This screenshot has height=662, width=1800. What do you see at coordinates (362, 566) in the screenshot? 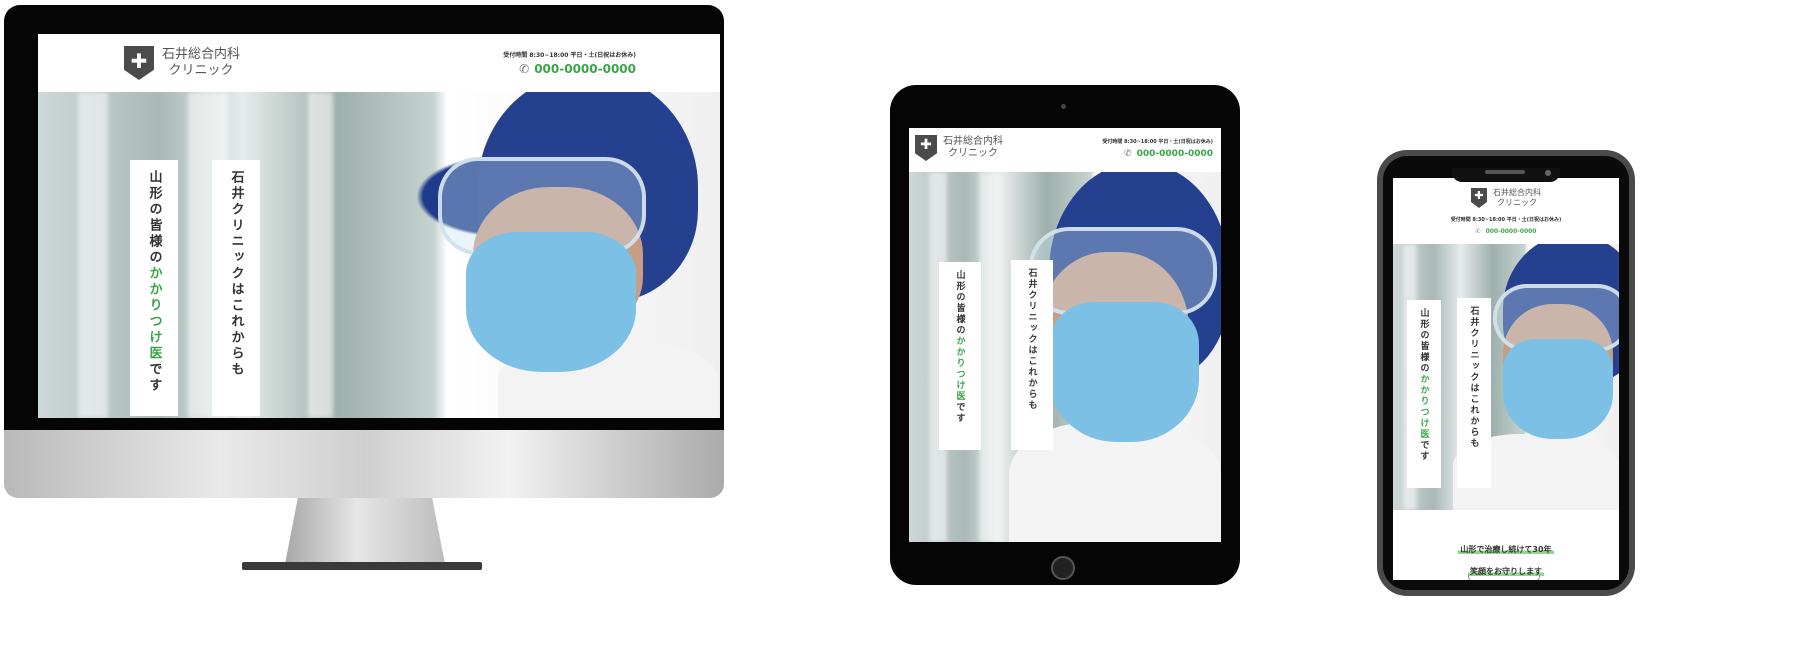
I see `desktop-monitor-base` at bounding box center [362, 566].